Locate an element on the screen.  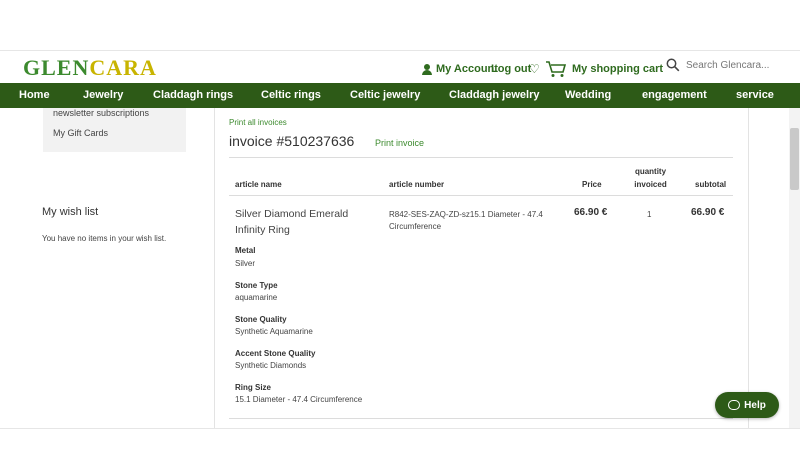
option-value-stone-type: aquamarine is located at coordinates (256, 297).